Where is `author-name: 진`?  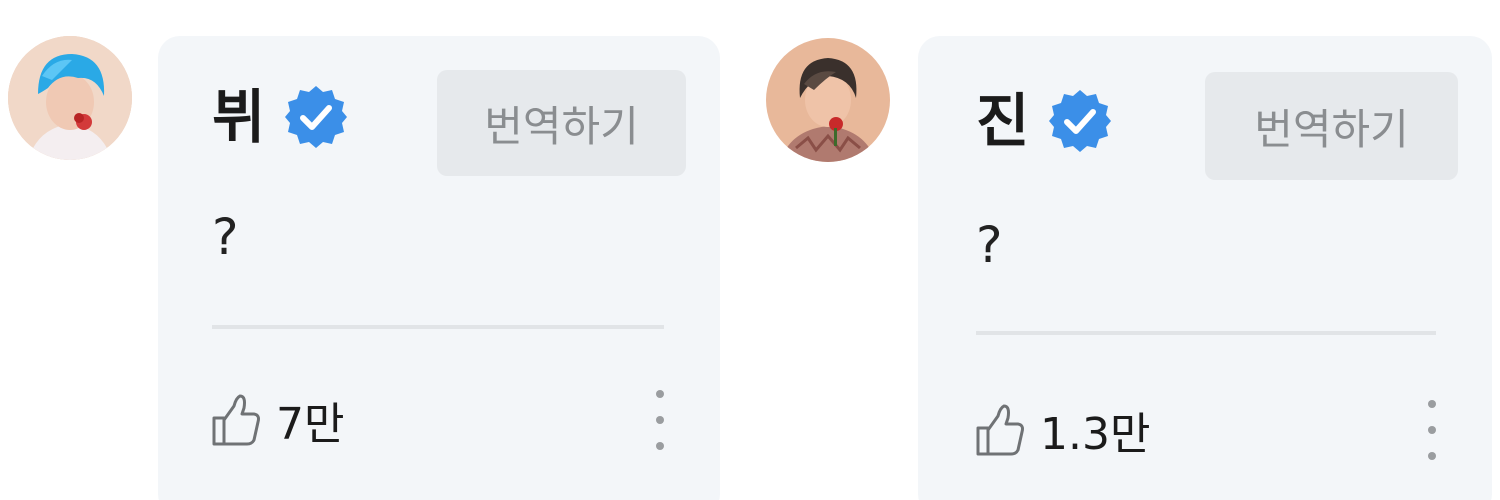 author-name: 진 is located at coordinates (1002, 121).